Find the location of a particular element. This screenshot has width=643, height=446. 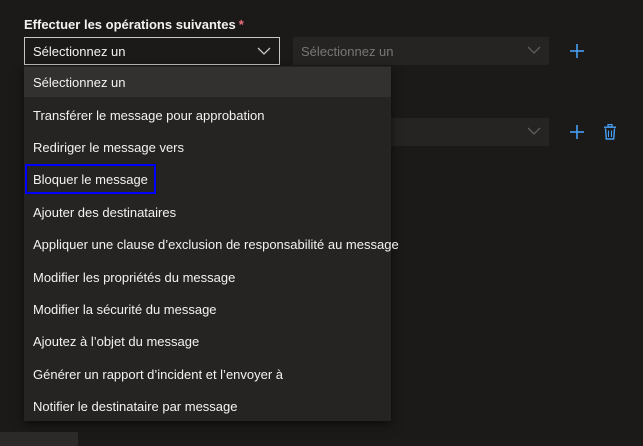

section-label: Effectuer les opérations suivantes * is located at coordinates (134, 24).